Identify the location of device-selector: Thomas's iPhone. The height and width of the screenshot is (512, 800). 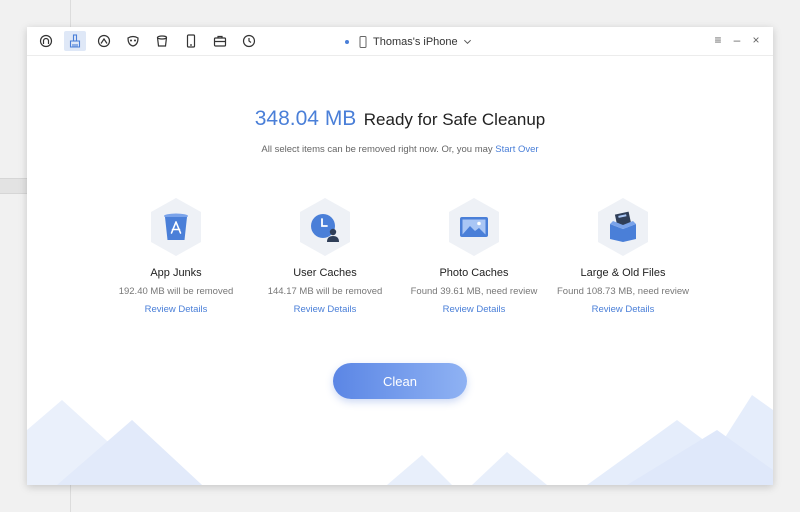
(408, 42).